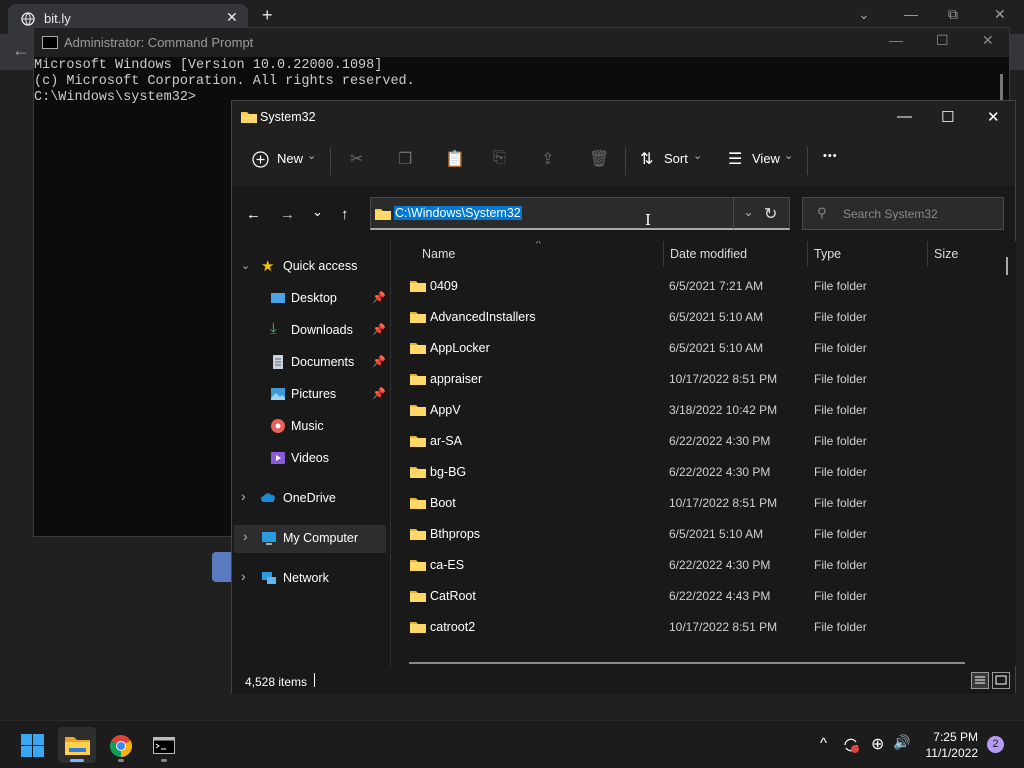  I want to click on tiles-view-button, so click(1001, 680).